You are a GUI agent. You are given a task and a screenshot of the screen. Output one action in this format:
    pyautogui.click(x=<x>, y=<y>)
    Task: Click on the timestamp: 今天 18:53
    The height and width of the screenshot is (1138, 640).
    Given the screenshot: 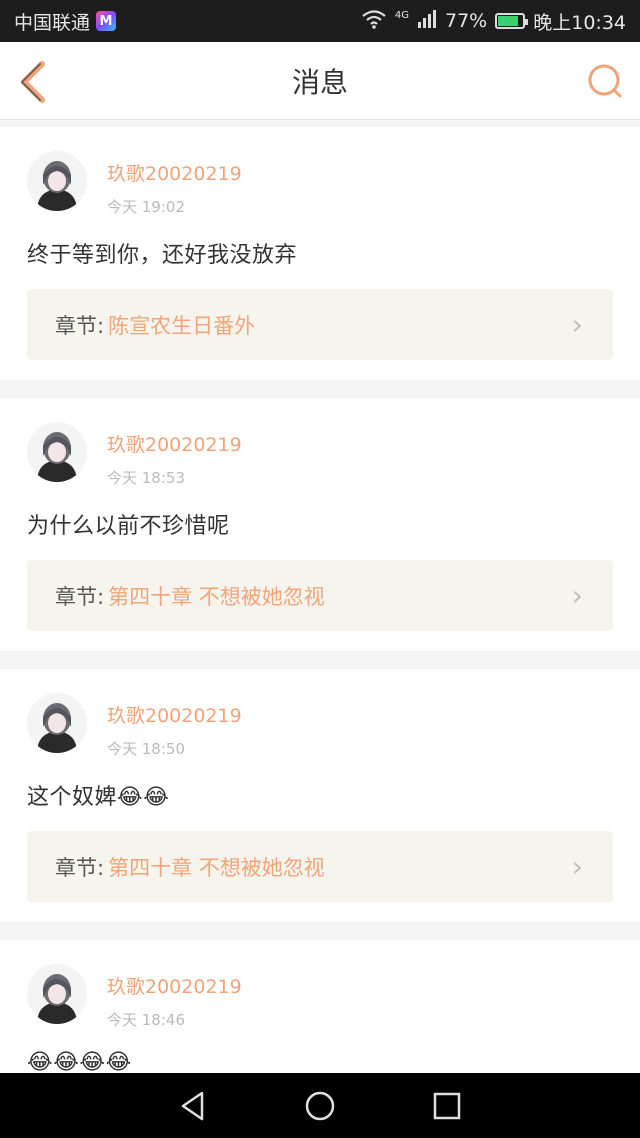 What is the action you would take?
    pyautogui.click(x=146, y=478)
    